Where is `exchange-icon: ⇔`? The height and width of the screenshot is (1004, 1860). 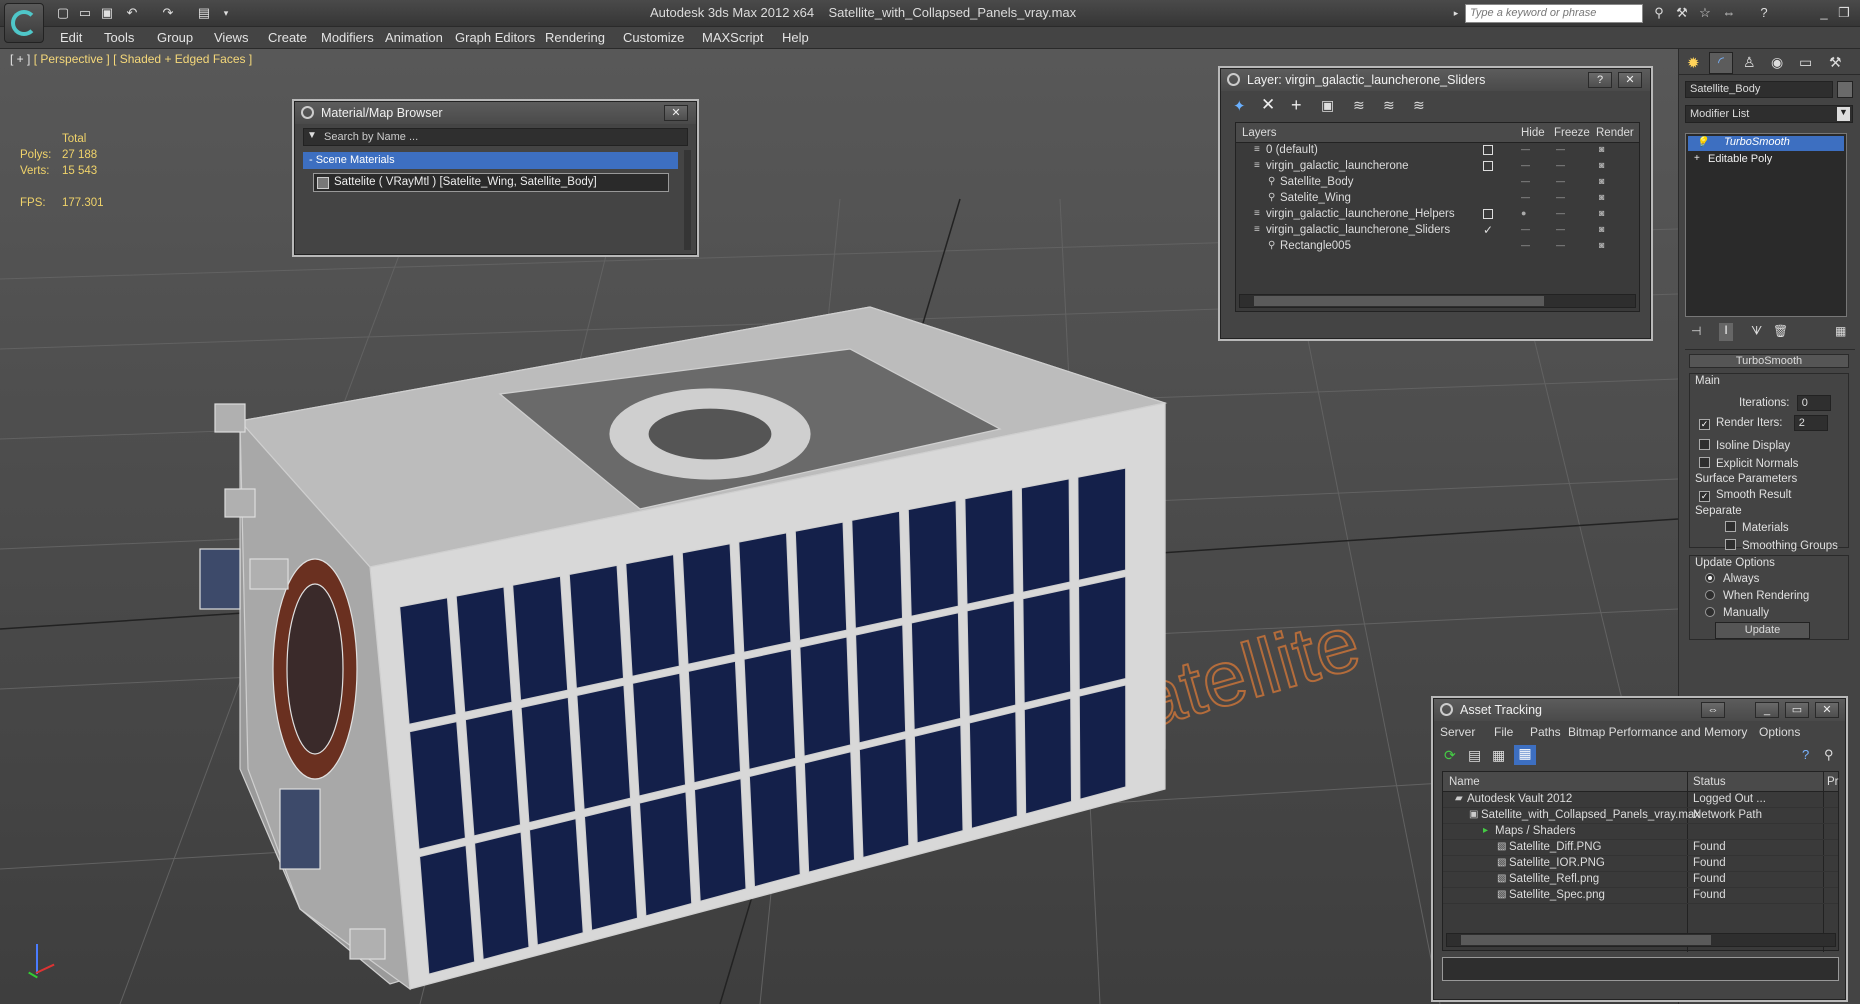 exchange-icon: ⇔ is located at coordinates (1729, 13).